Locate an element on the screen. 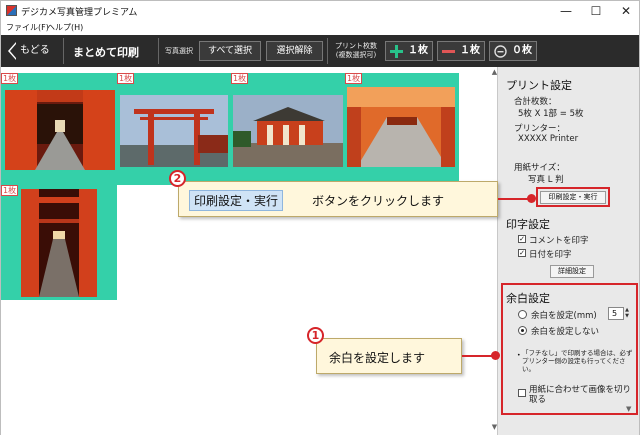  step-2-marker: 2 is located at coordinates (177, 178).